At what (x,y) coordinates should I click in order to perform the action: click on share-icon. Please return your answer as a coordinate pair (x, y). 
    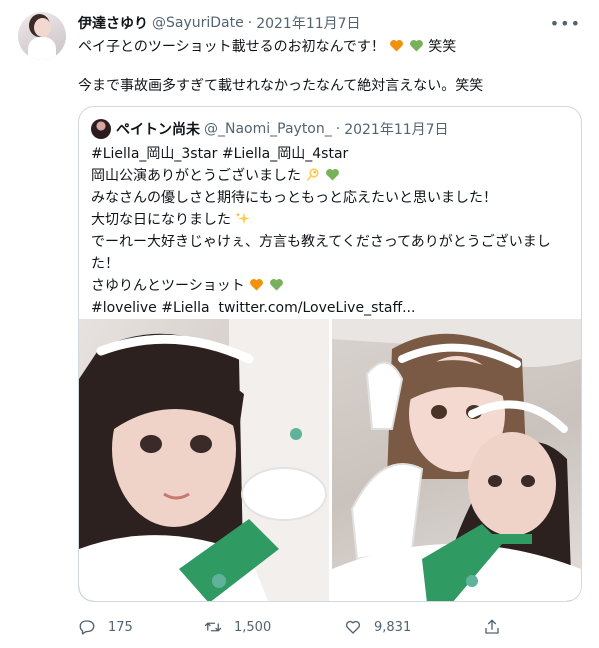
    Looking at the image, I should click on (492, 626).